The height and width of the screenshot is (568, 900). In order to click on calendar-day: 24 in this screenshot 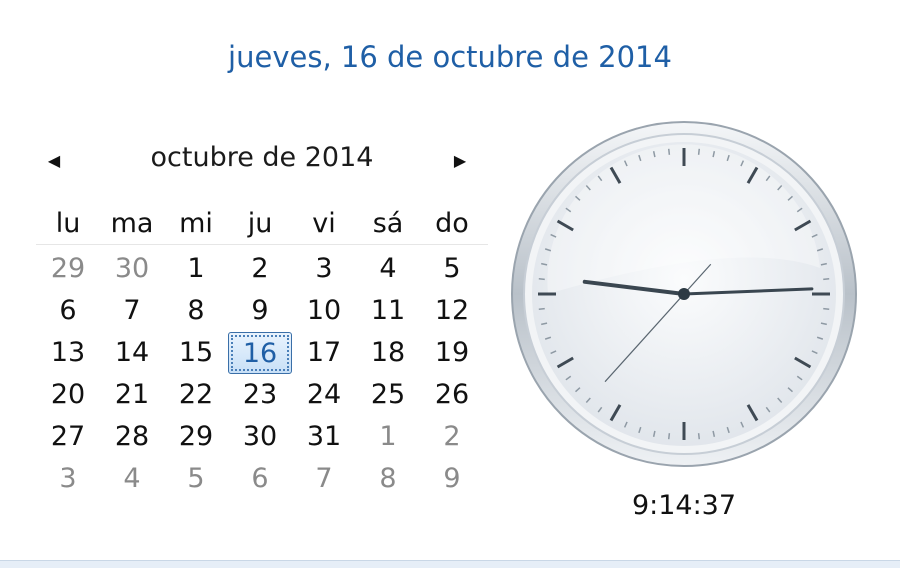, I will do `click(324, 395)`.